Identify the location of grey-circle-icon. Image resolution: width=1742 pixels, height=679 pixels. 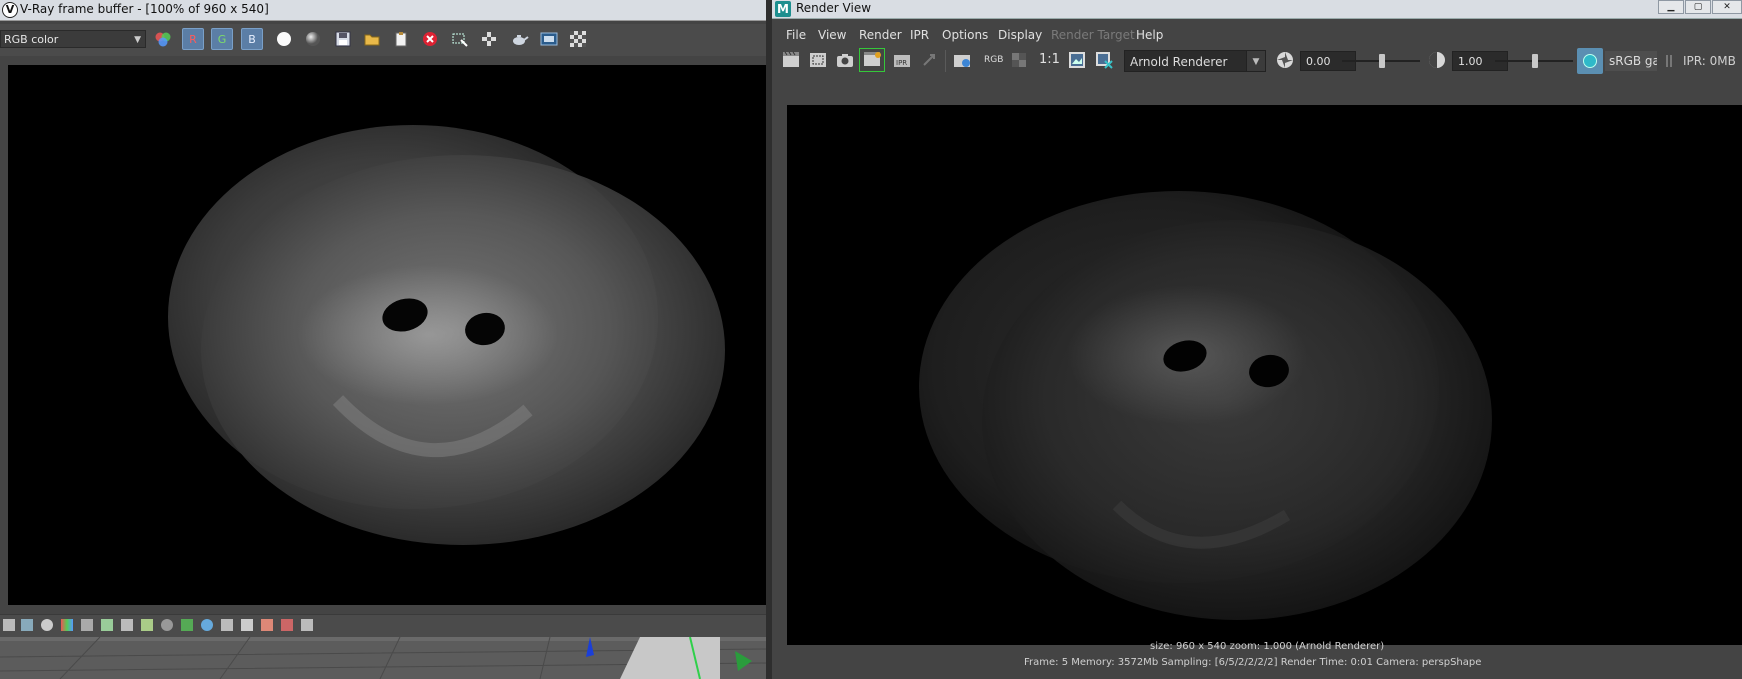
(313, 39).